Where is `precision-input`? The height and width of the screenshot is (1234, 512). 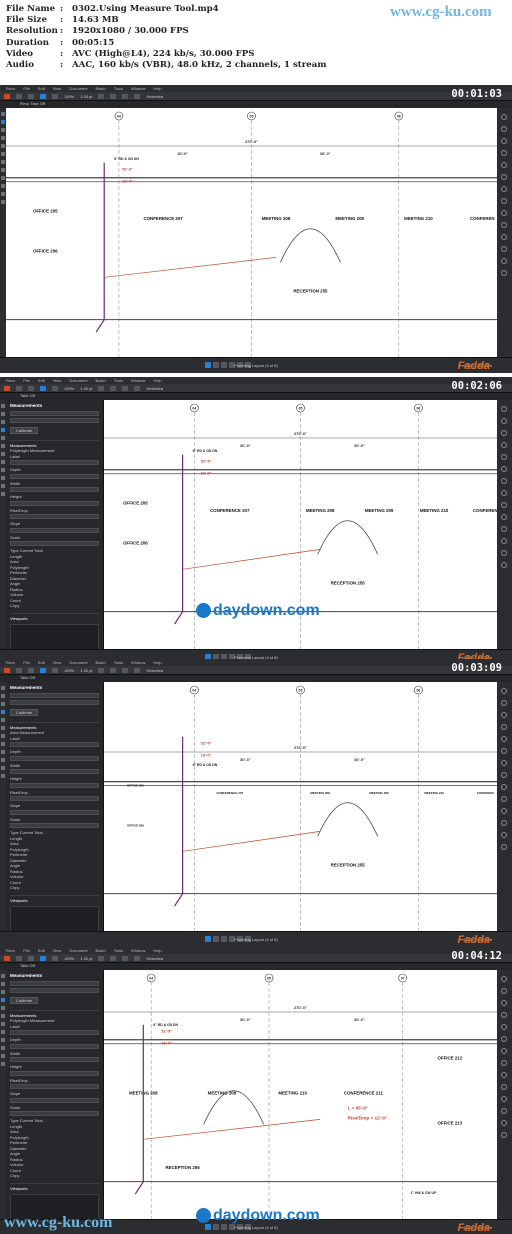 precision-input is located at coordinates (54, 420).